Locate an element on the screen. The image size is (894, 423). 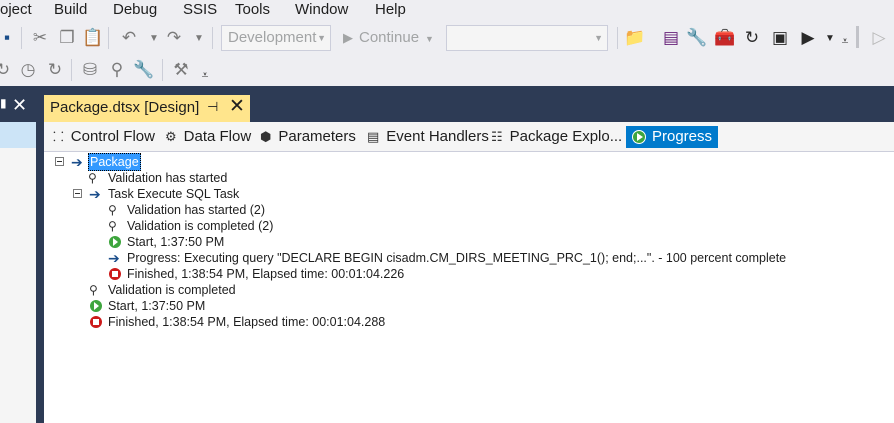
tab-progress: Progress is located at coordinates (672, 137).